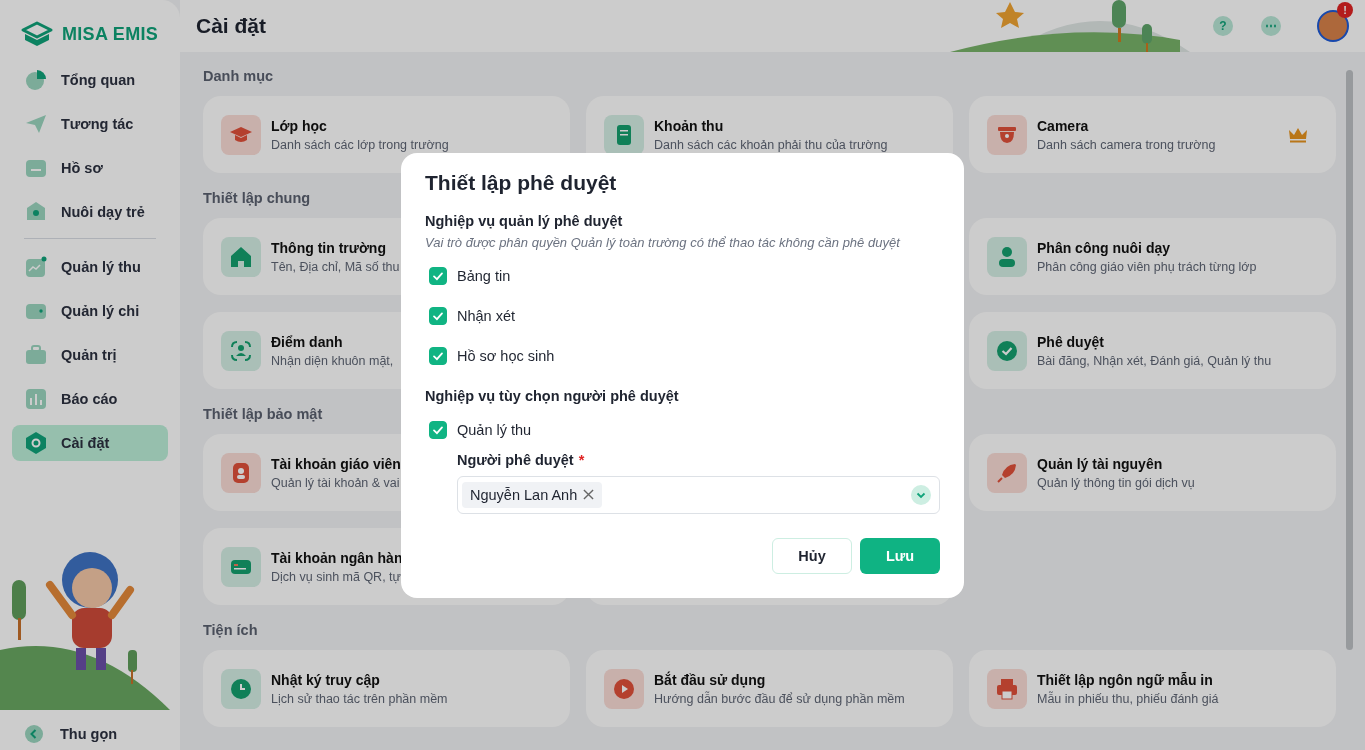  I want to click on sidebar-item: Nuôi dạy trẻ, so click(90, 212).